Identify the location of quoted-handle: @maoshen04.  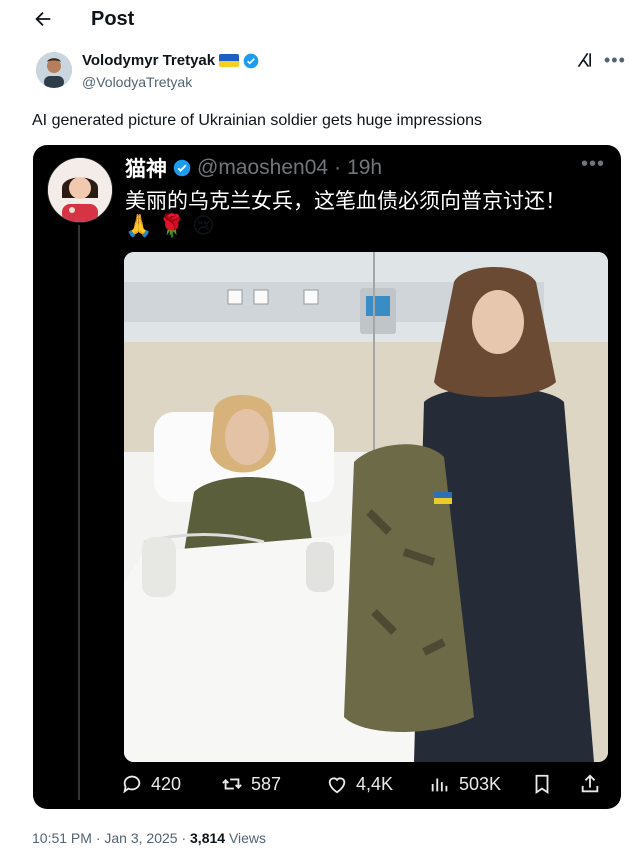
(262, 168).